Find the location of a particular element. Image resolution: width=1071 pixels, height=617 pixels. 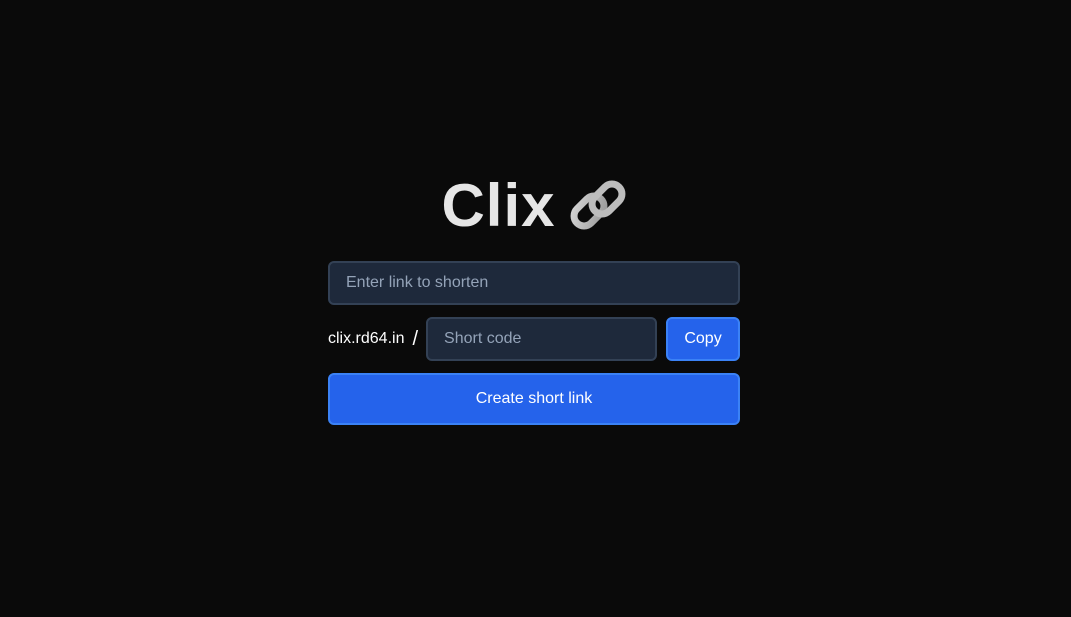

shorten-form: clix.rd64.in / Copy Create short link is located at coordinates (534, 343).